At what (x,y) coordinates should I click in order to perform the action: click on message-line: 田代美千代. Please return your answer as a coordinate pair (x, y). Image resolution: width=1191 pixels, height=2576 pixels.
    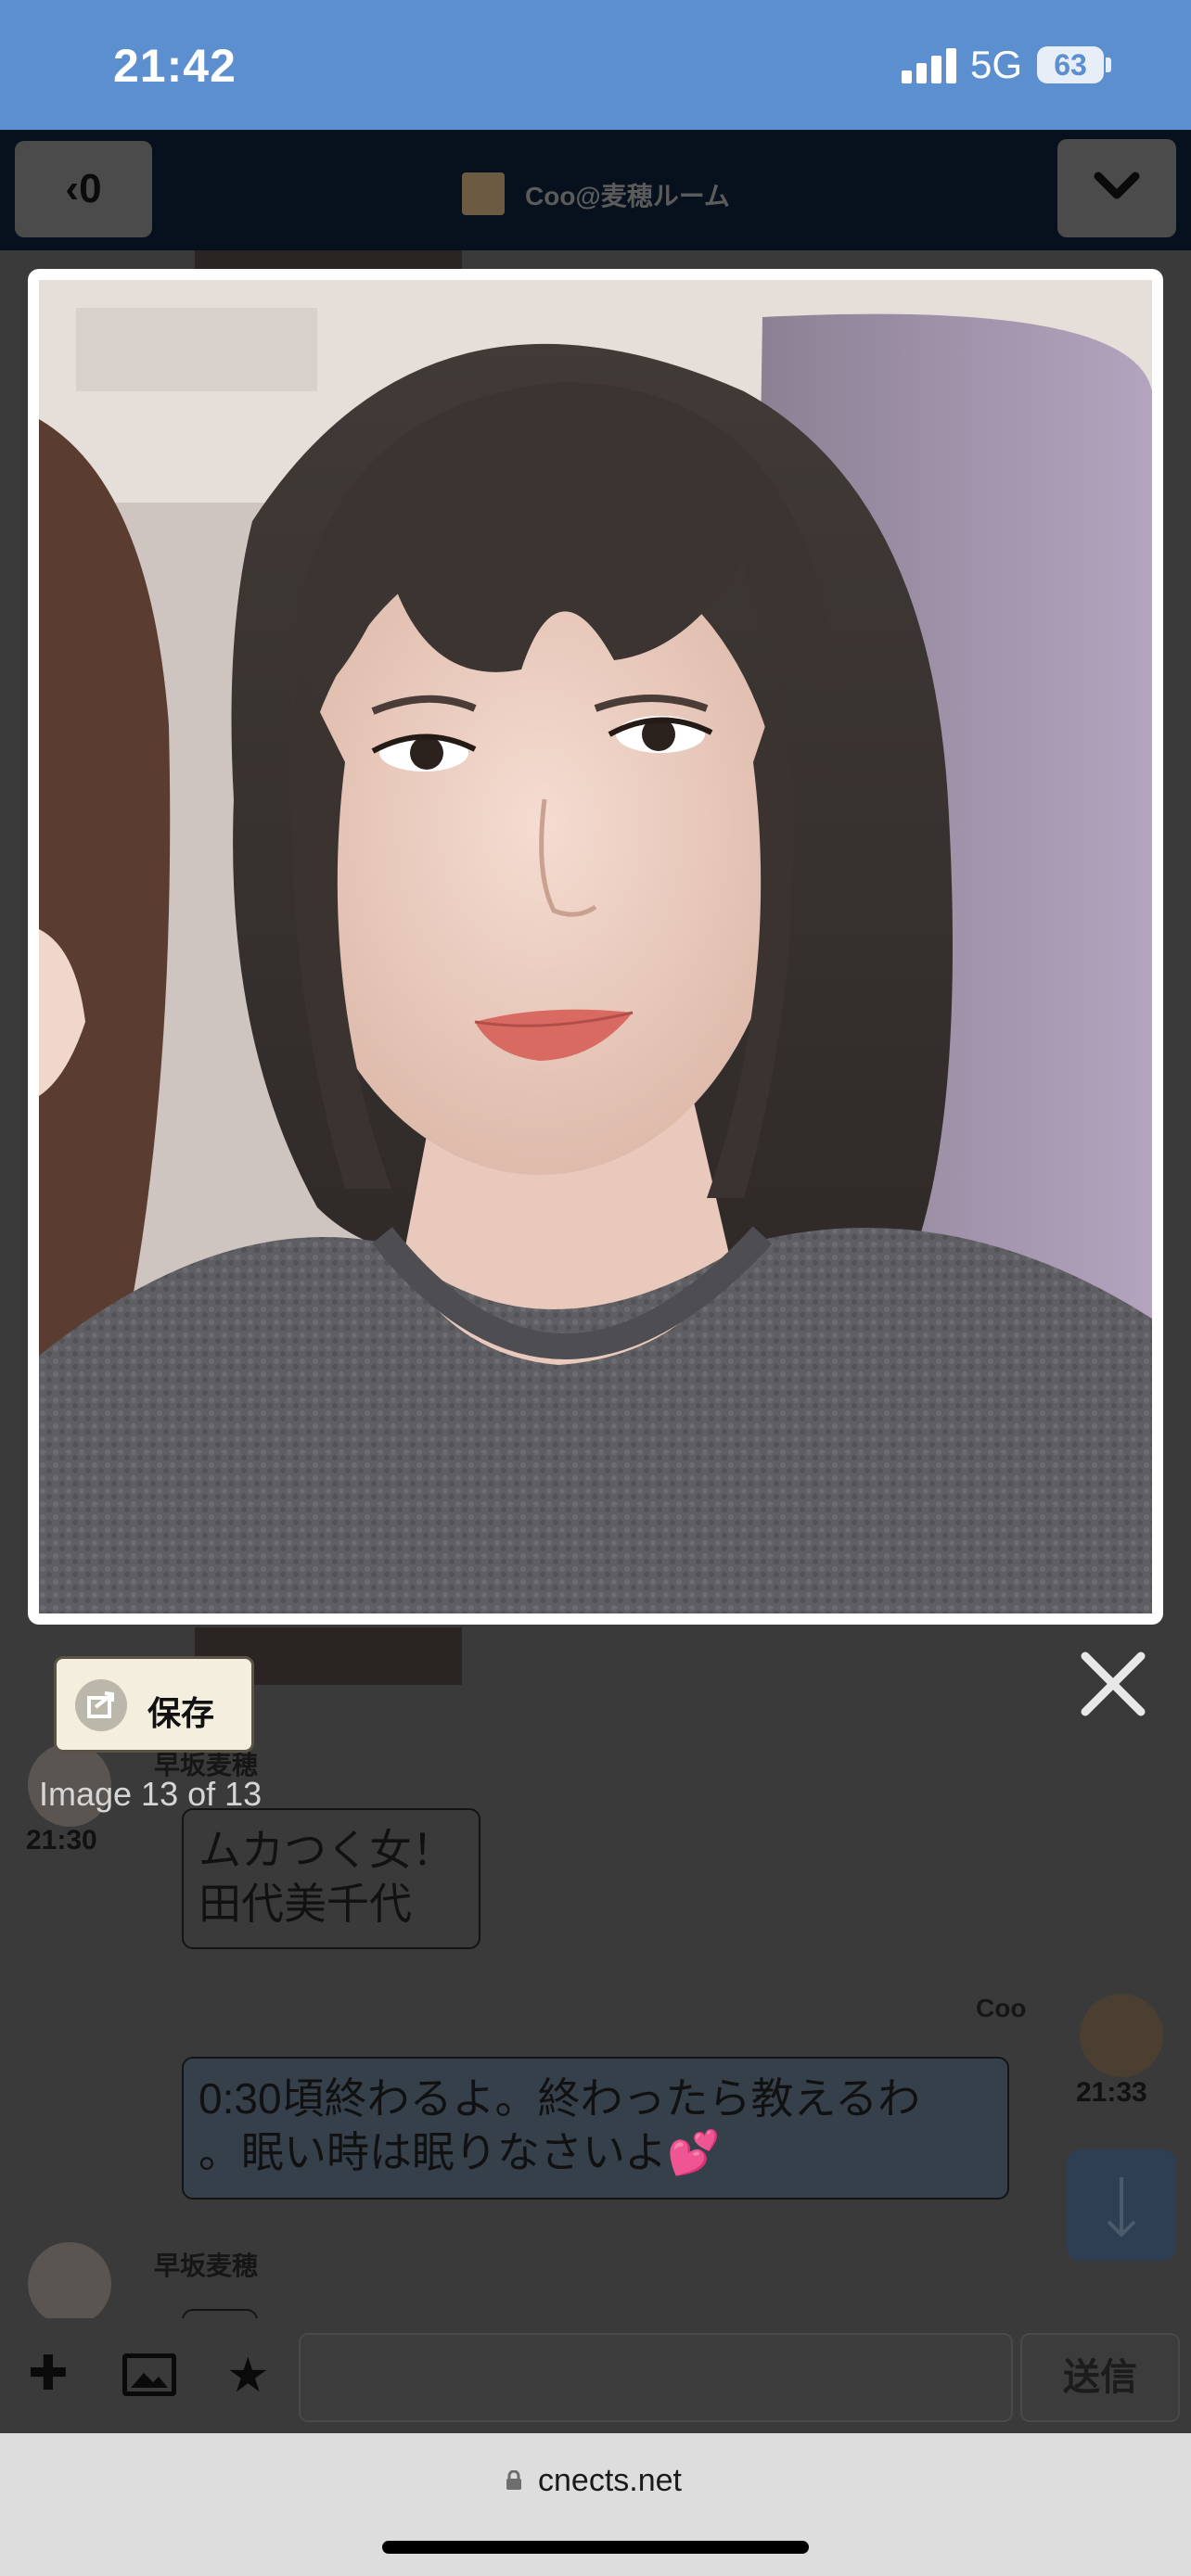
    Looking at the image, I should click on (305, 1904).